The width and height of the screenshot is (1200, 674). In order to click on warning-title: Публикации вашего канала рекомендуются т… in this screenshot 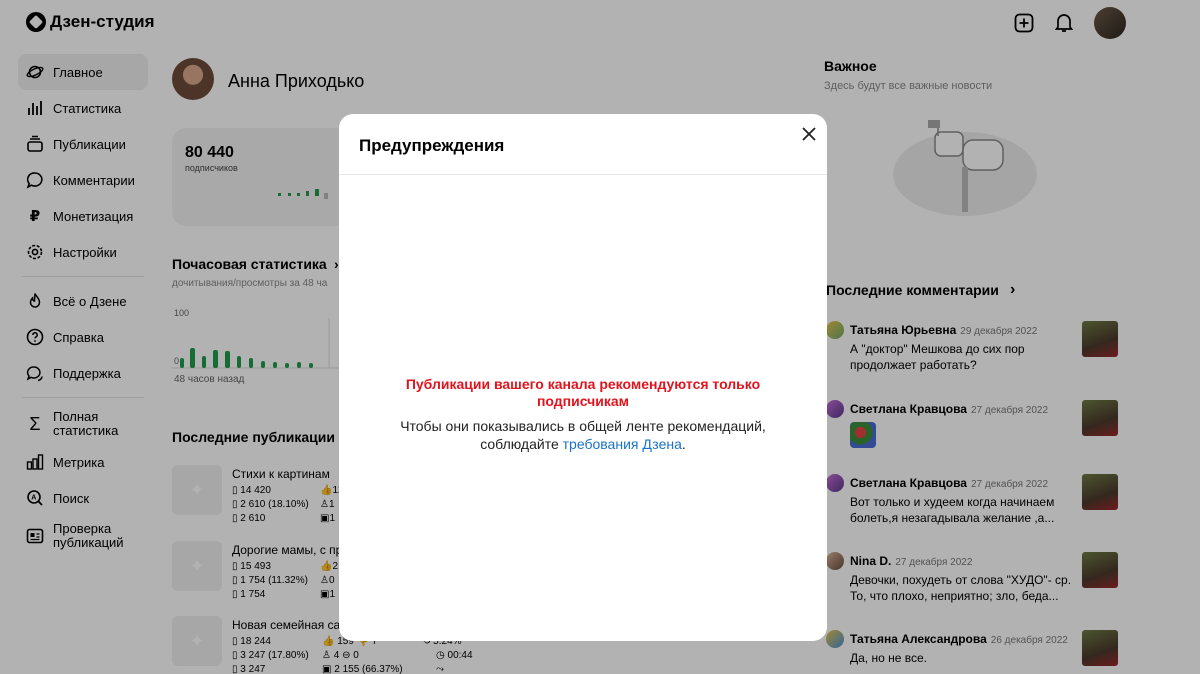, I will do `click(583, 392)`.